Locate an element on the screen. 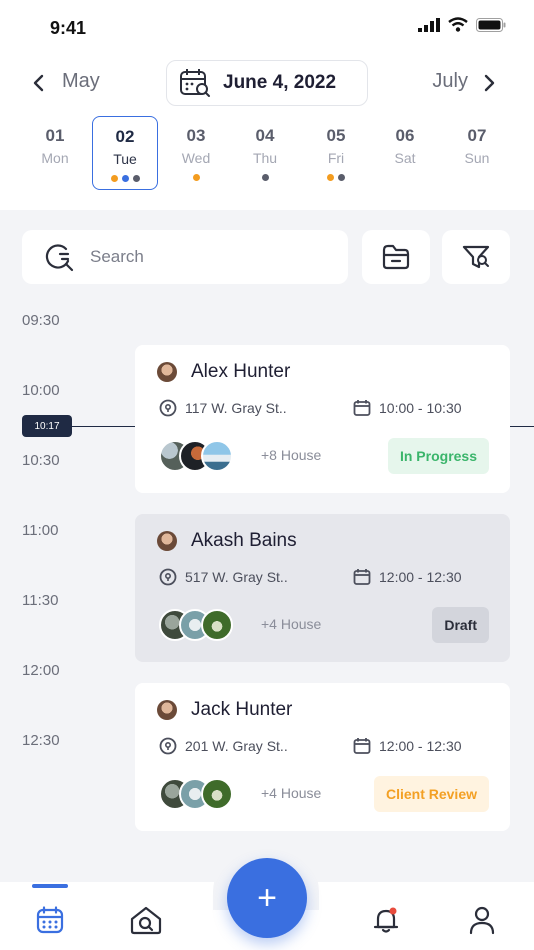  current-time-badge: 10:17 is located at coordinates (47, 426).